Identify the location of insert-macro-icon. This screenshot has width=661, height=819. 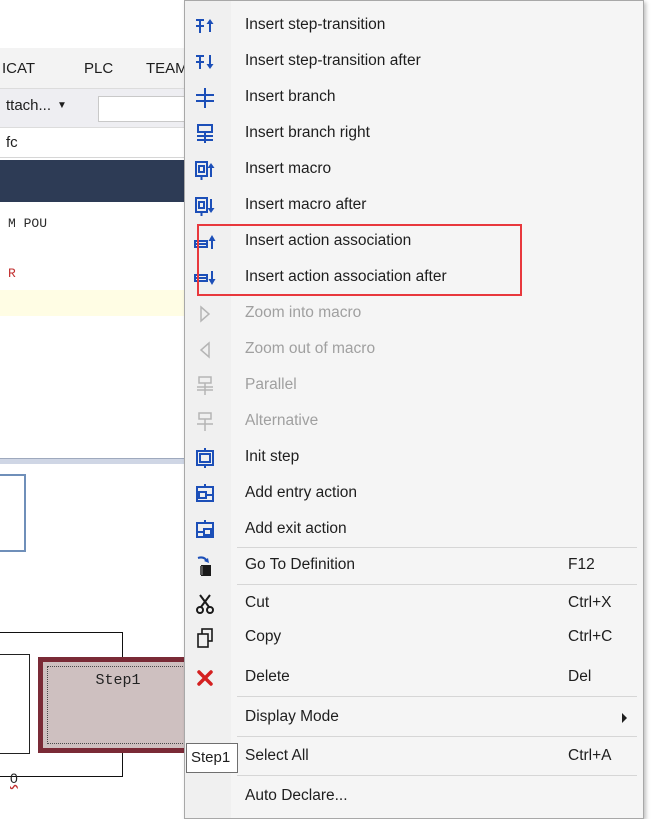
(205, 170).